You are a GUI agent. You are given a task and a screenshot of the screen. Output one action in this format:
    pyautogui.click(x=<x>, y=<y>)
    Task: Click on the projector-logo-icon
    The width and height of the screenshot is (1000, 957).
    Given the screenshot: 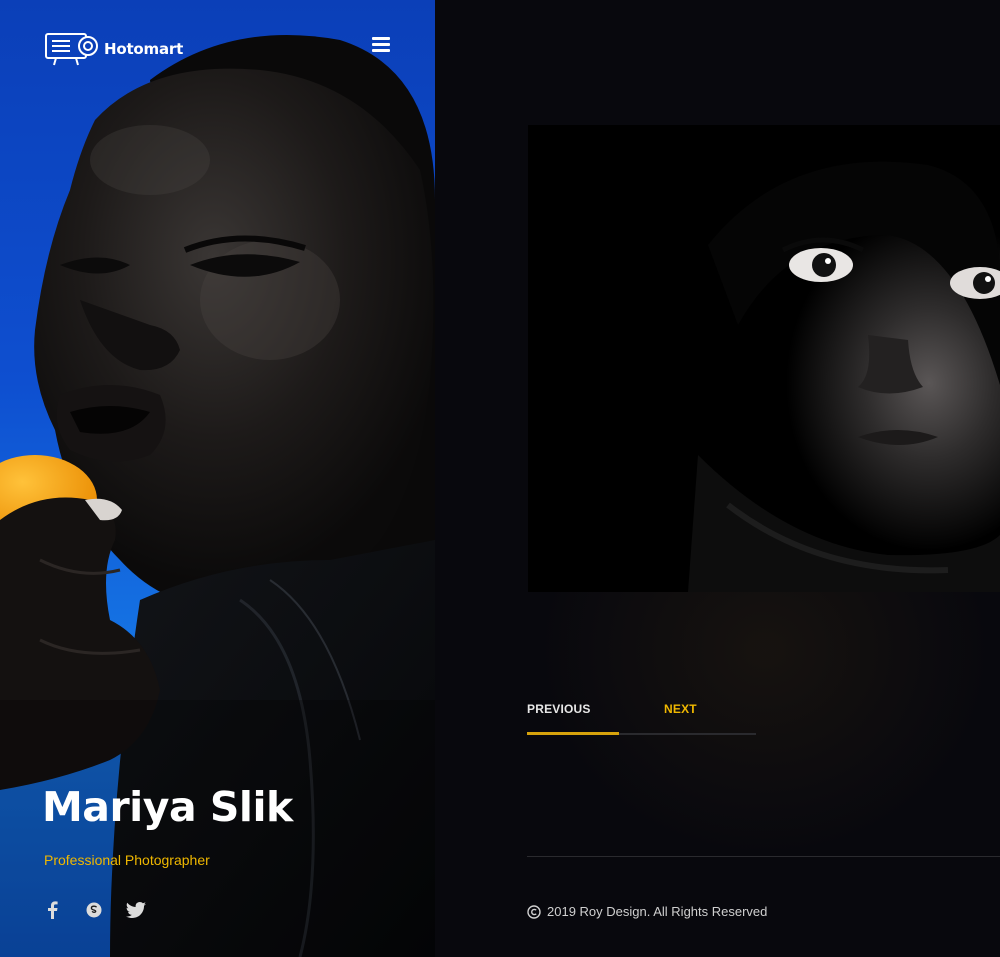 What is the action you would take?
    pyautogui.click(x=71, y=49)
    